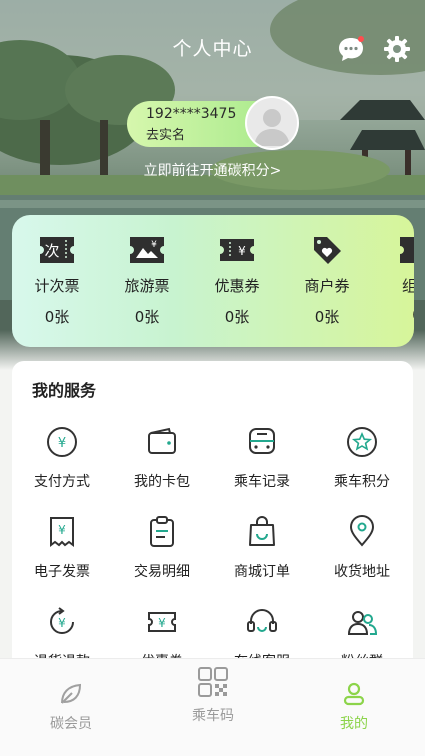  I want to click on clipboard-icon, so click(162, 531).